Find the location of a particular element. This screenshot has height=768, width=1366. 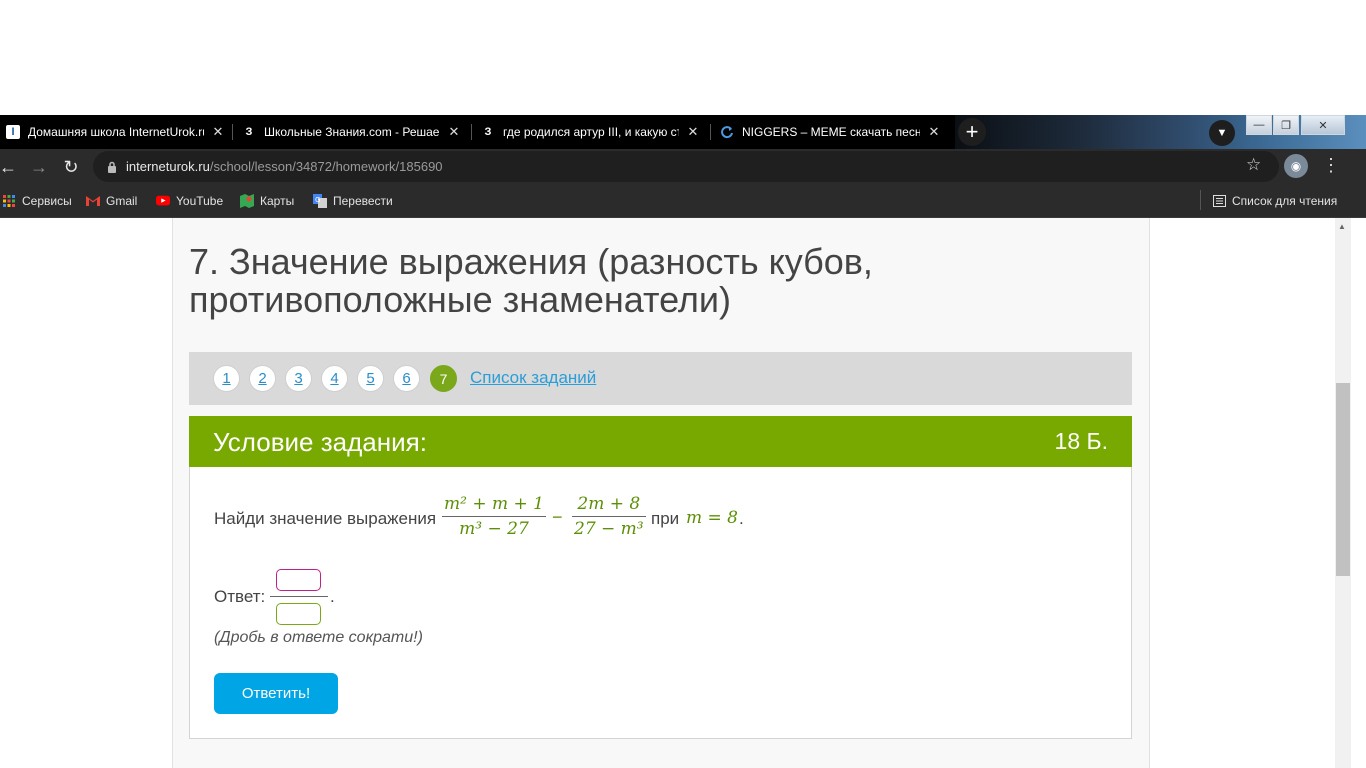

bookmark-label: Перевести is located at coordinates (363, 200).